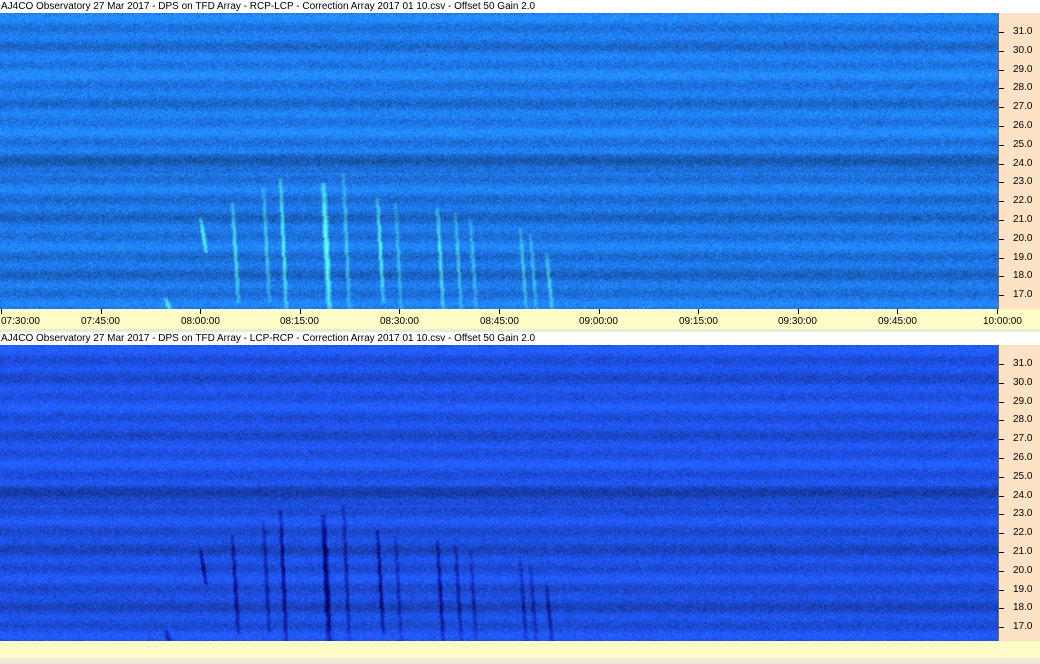 The height and width of the screenshot is (664, 1040). Describe the element at coordinates (1002, 321) in the screenshot. I see `time-label: 10:00:00` at that location.